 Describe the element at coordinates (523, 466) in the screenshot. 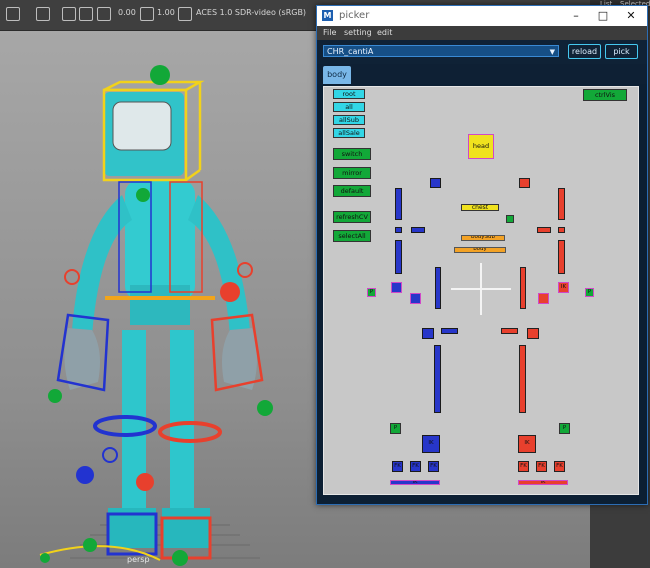

I see `right-foot-fk-1: FK` at that location.